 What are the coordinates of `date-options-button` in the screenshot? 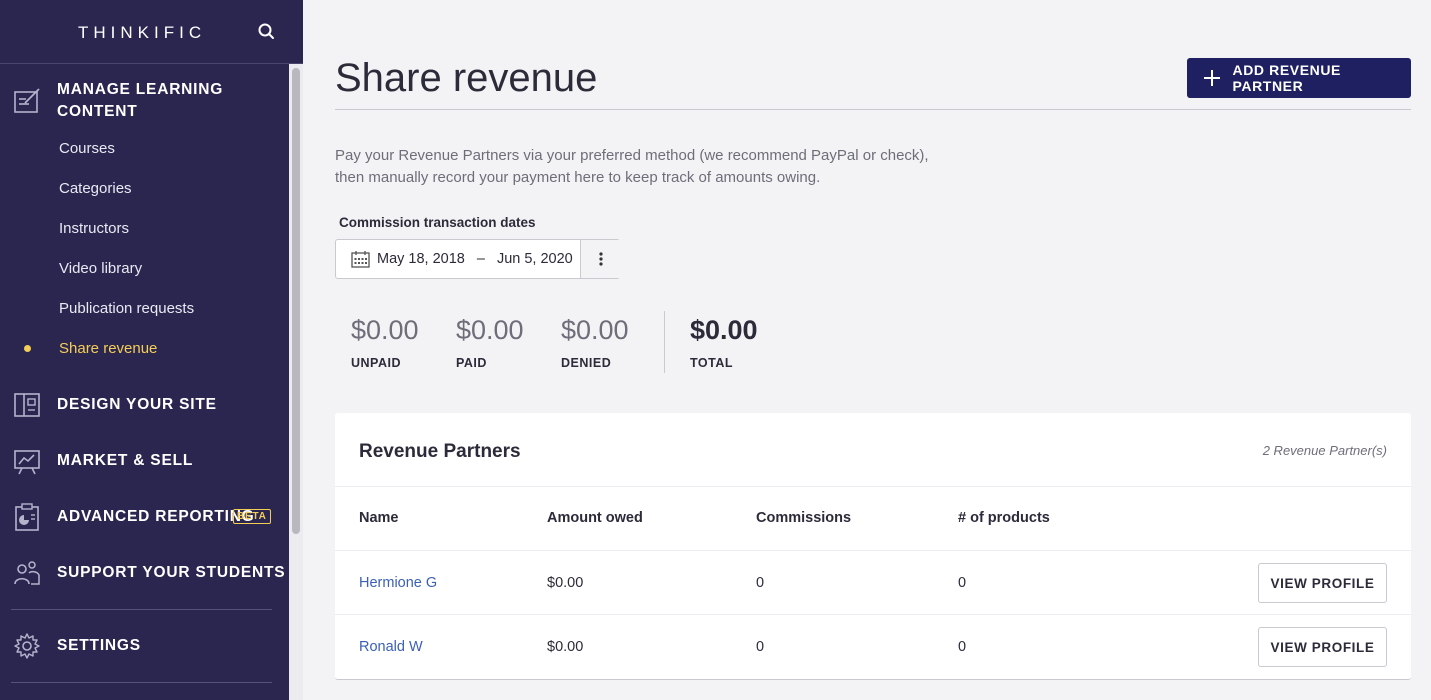 It's located at (600, 259).